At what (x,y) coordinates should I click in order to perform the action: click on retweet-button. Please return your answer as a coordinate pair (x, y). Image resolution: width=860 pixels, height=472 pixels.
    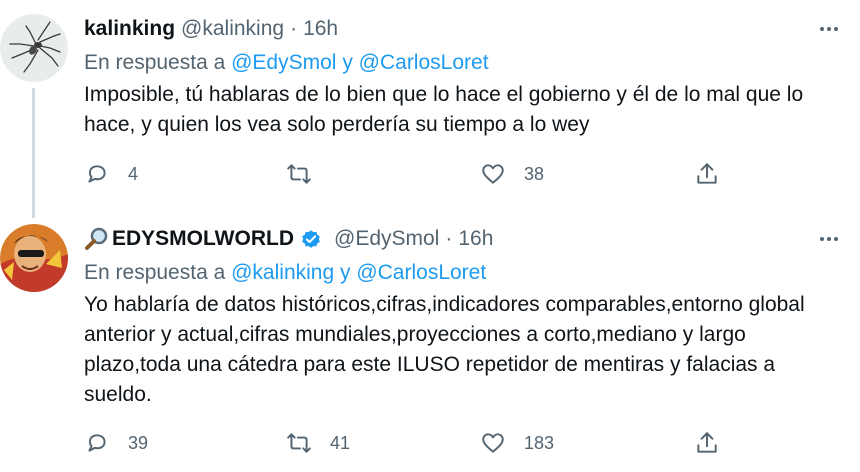
    Looking at the image, I should click on (308, 174).